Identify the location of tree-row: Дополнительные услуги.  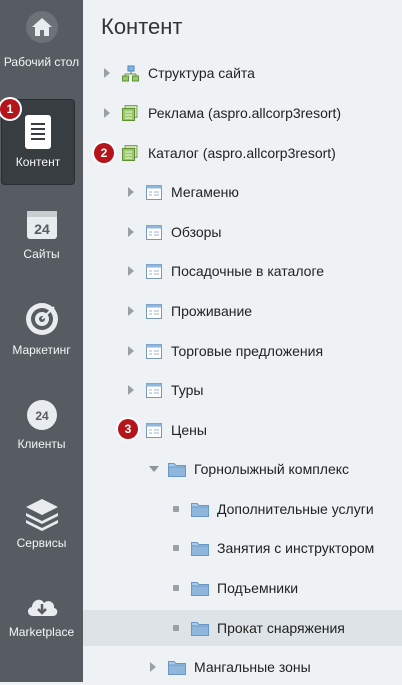
(242, 509).